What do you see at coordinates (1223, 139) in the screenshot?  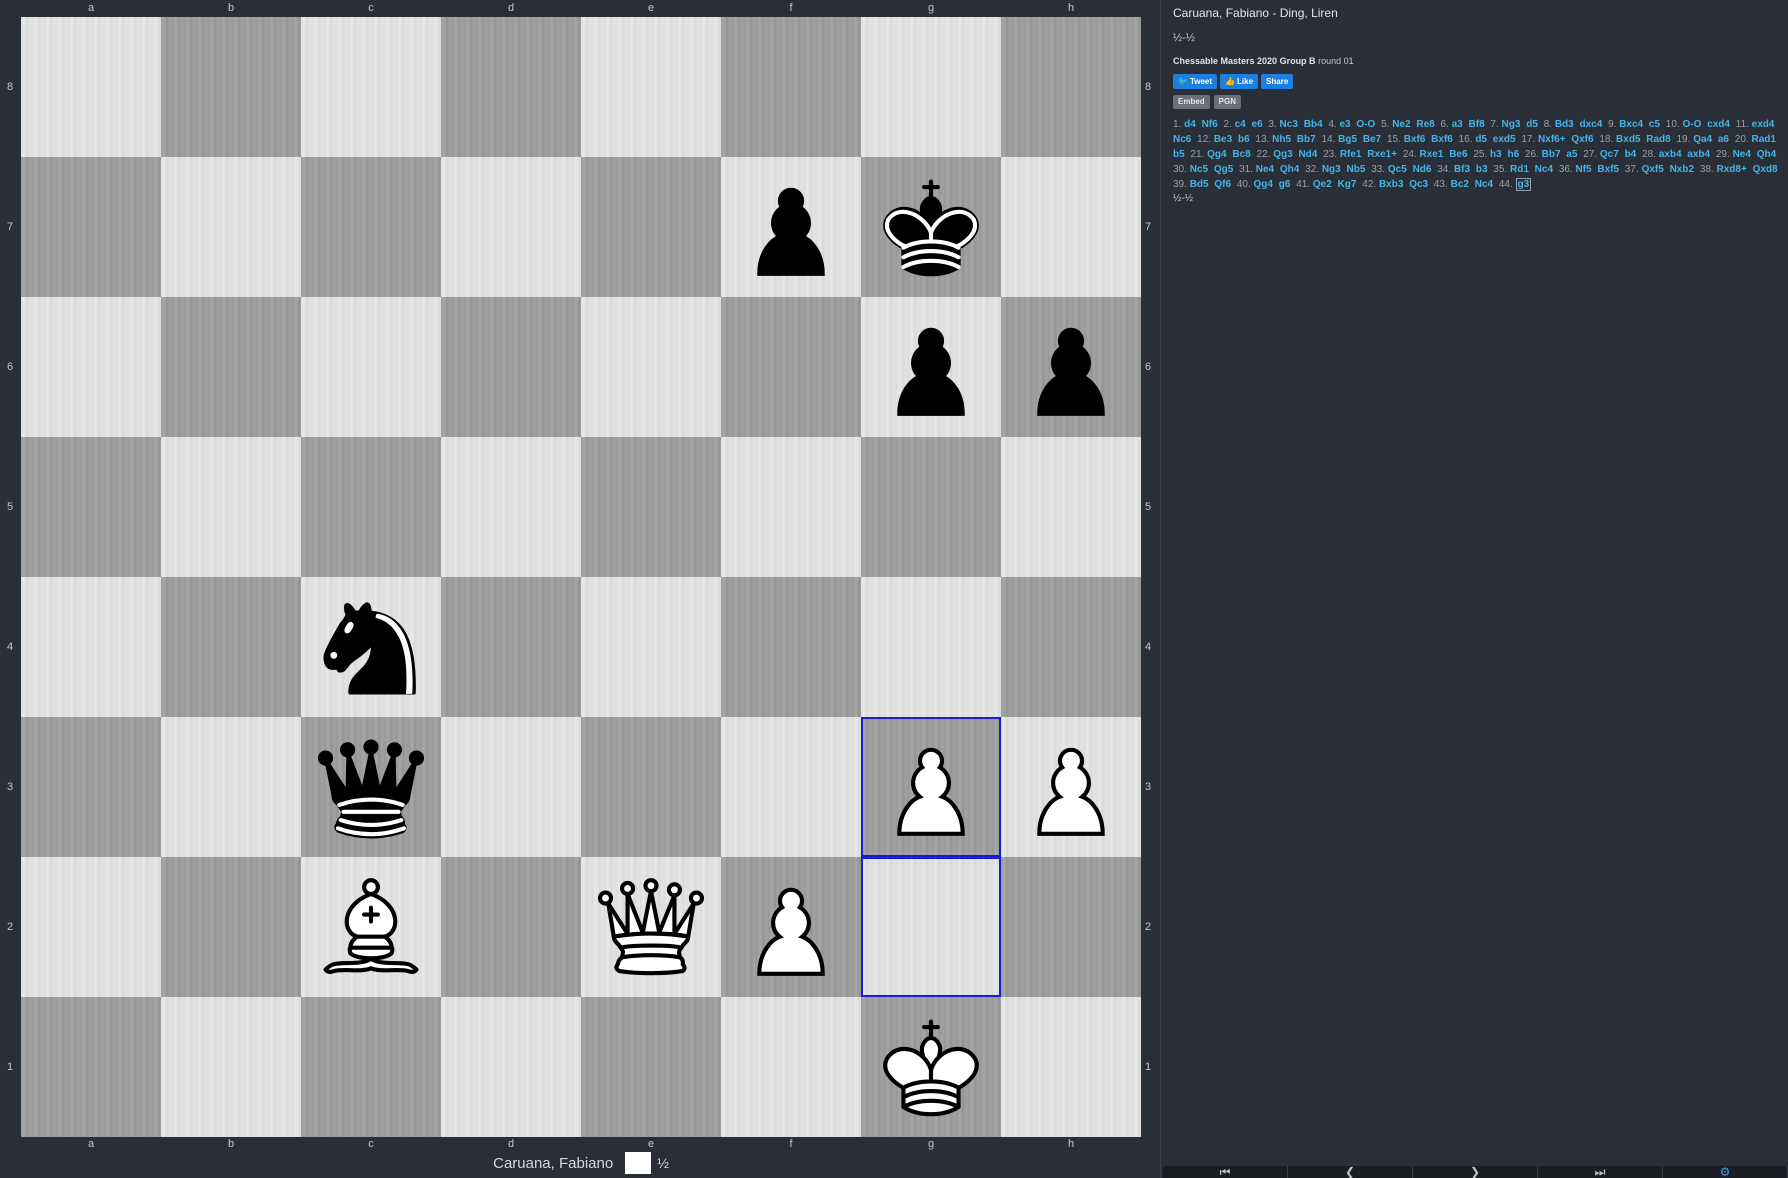 I see `move: Be3` at bounding box center [1223, 139].